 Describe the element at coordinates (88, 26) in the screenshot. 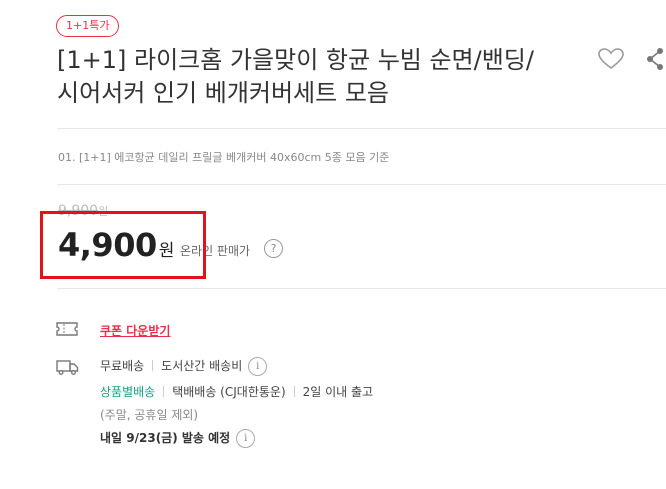

I see `special-offer-badge: 1+1특가` at that location.